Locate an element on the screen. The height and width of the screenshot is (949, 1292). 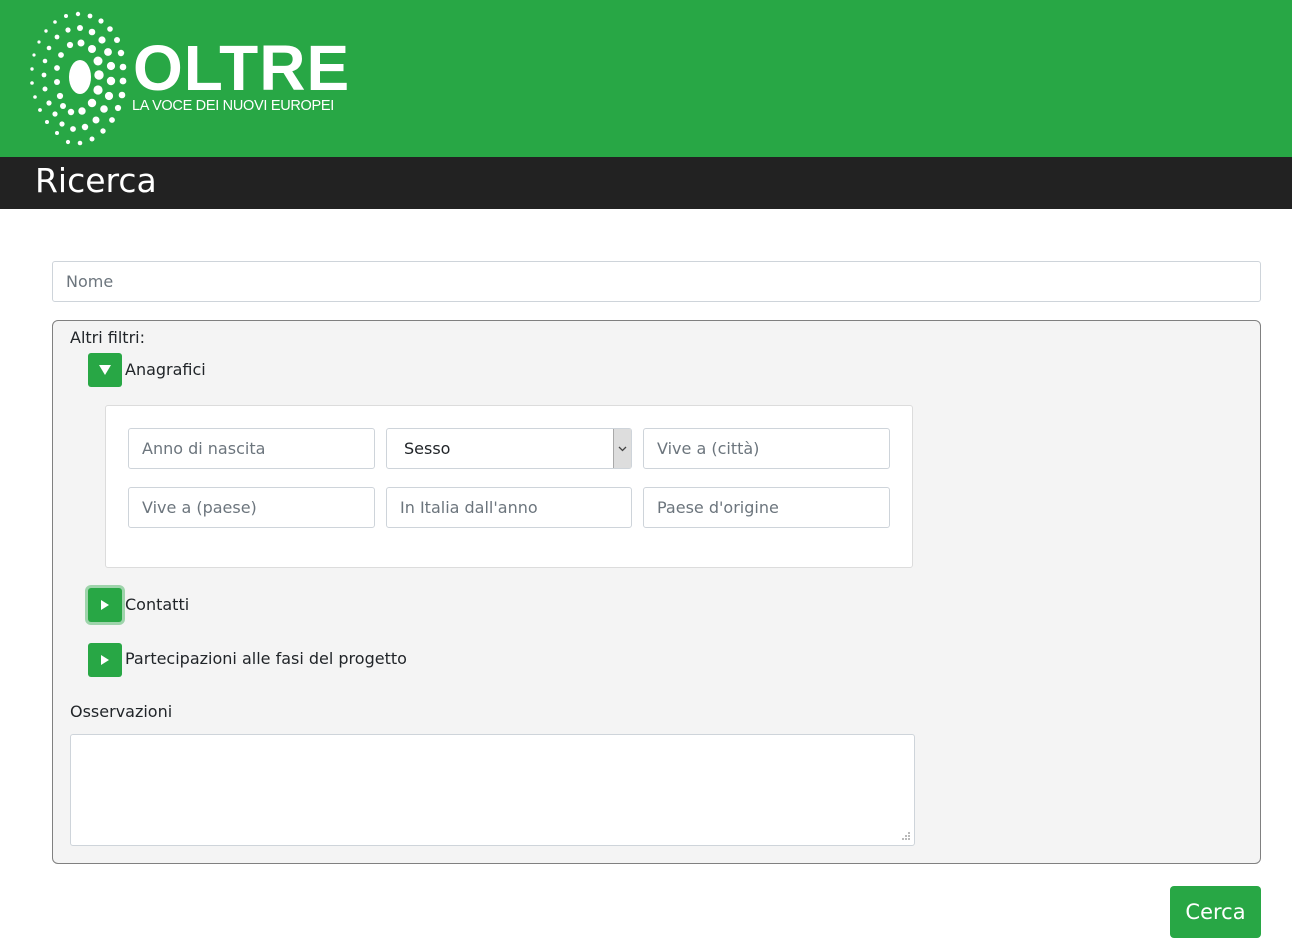
partecipazioni-label: Partecipazioni alle fasi del progetto is located at coordinates (266, 658).